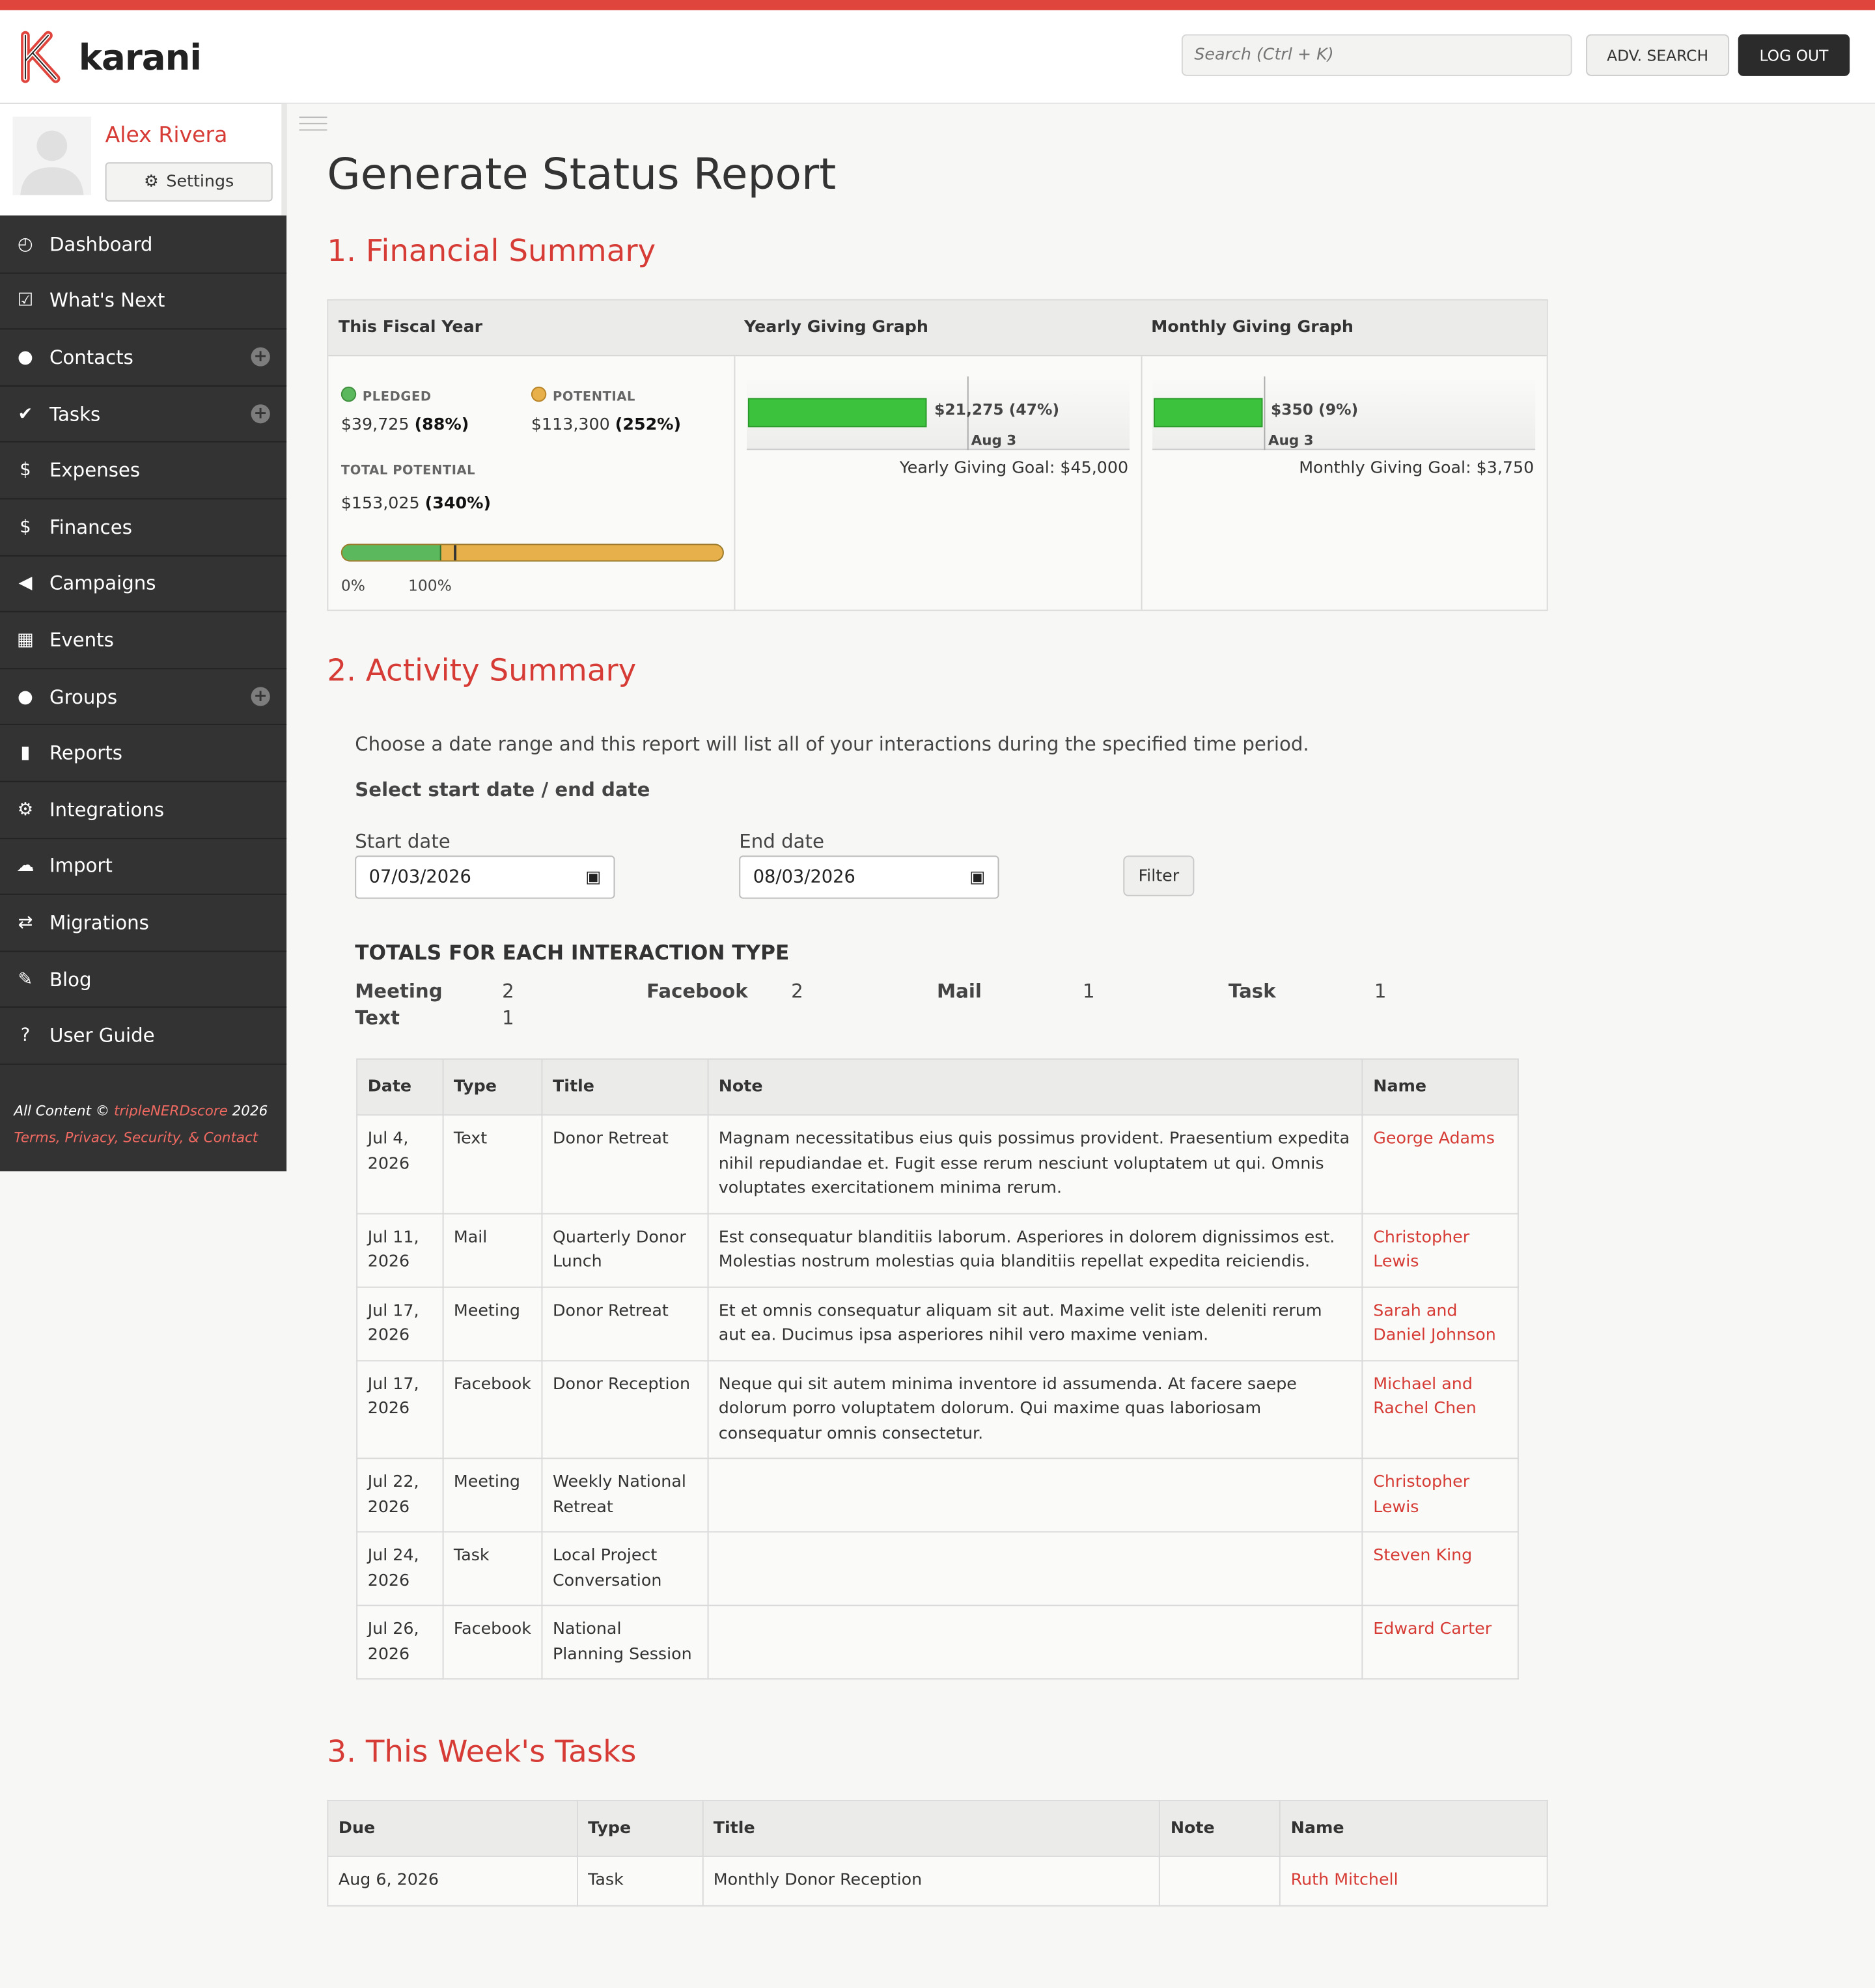 This screenshot has height=1988, width=1875. Describe the element at coordinates (143, 698) in the screenshot. I see `sidebar-item-groups: ● Groups +` at that location.